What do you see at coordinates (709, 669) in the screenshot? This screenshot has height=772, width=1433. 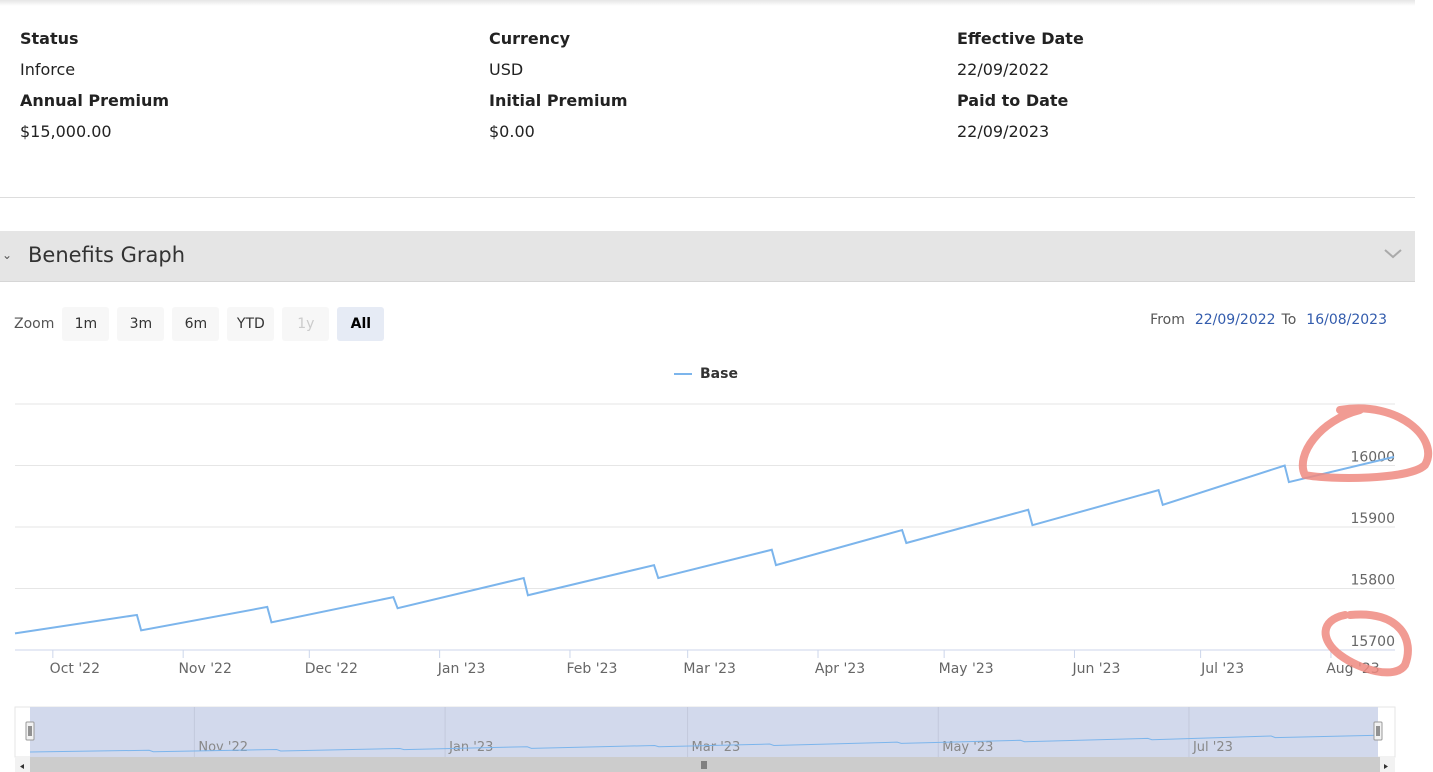 I see `x-tick-label: Mar '23` at bounding box center [709, 669].